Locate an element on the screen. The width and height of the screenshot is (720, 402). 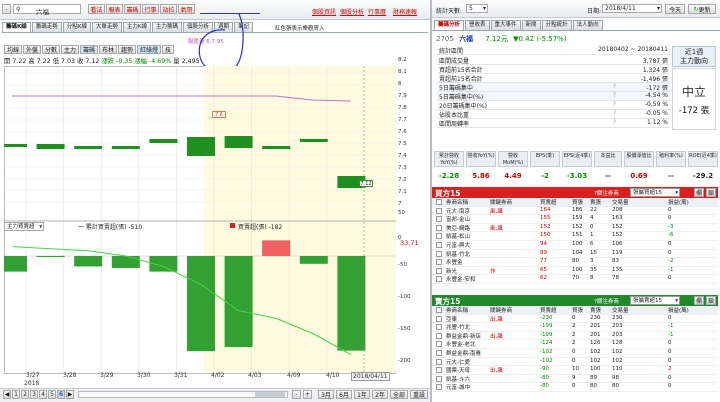
page-button-2: 2 is located at coordinates (25, 394).